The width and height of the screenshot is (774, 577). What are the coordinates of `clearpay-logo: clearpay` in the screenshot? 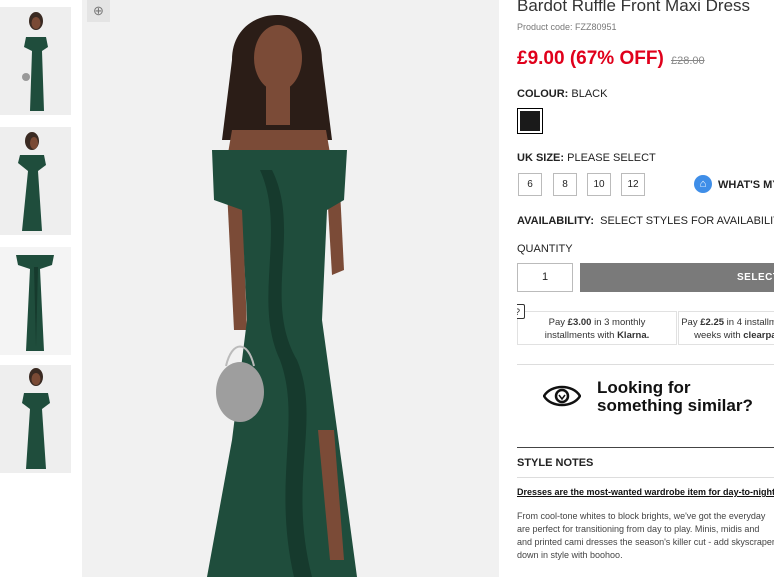 It's located at (758, 335).